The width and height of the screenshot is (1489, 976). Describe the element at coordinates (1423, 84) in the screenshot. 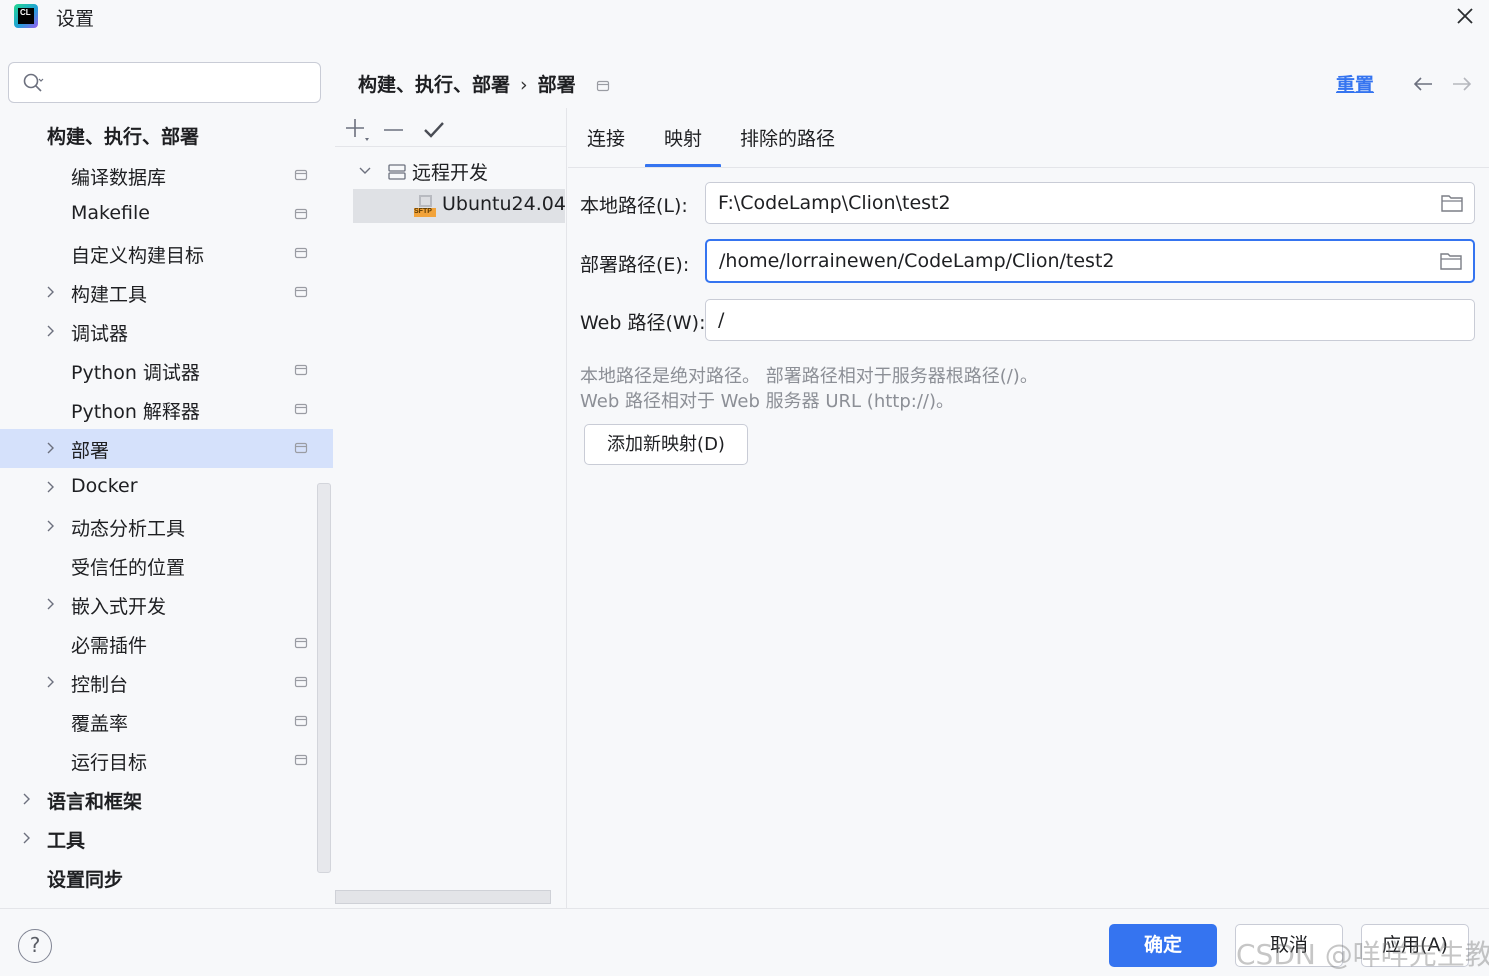

I see `arrow-left-icon` at that location.